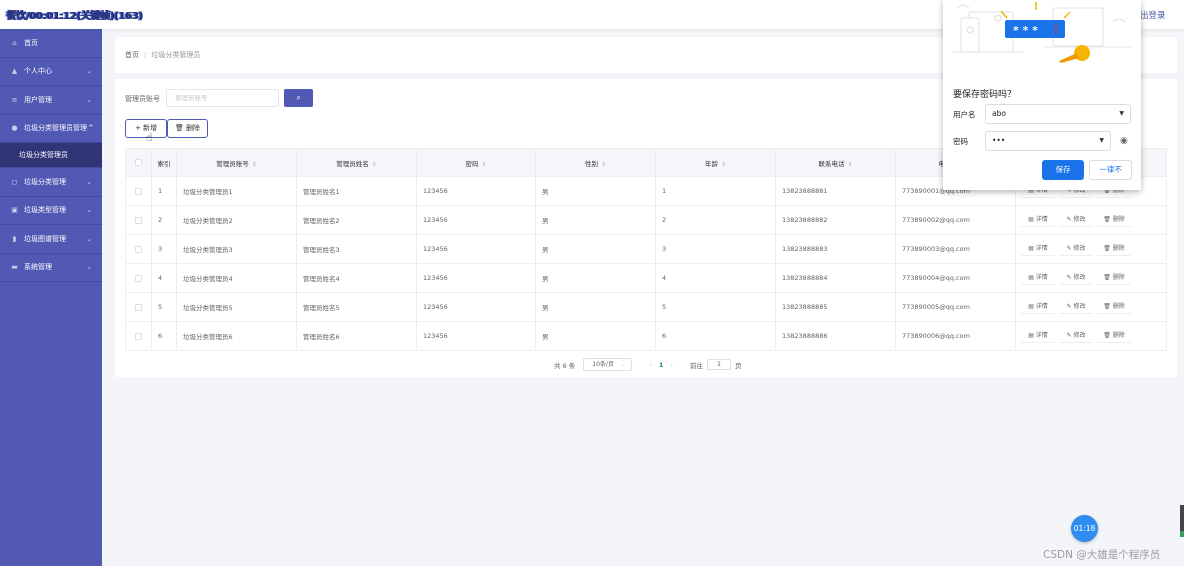 The image size is (1184, 566). Describe the element at coordinates (164, 249) in the screenshot. I see `cell-index: 3` at that location.